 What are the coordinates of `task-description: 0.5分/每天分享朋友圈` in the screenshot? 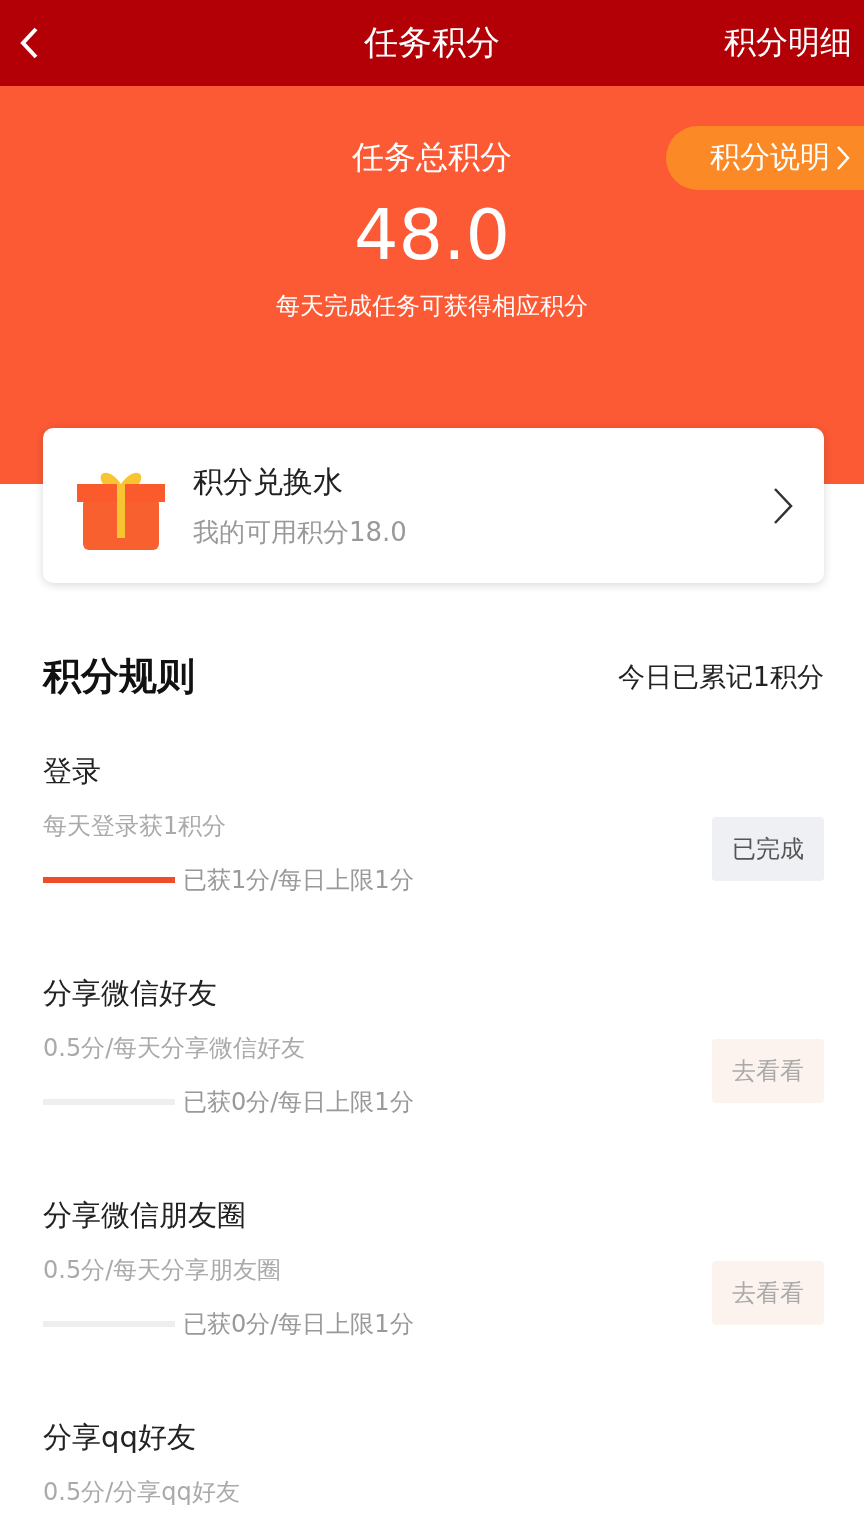 It's located at (163, 1270).